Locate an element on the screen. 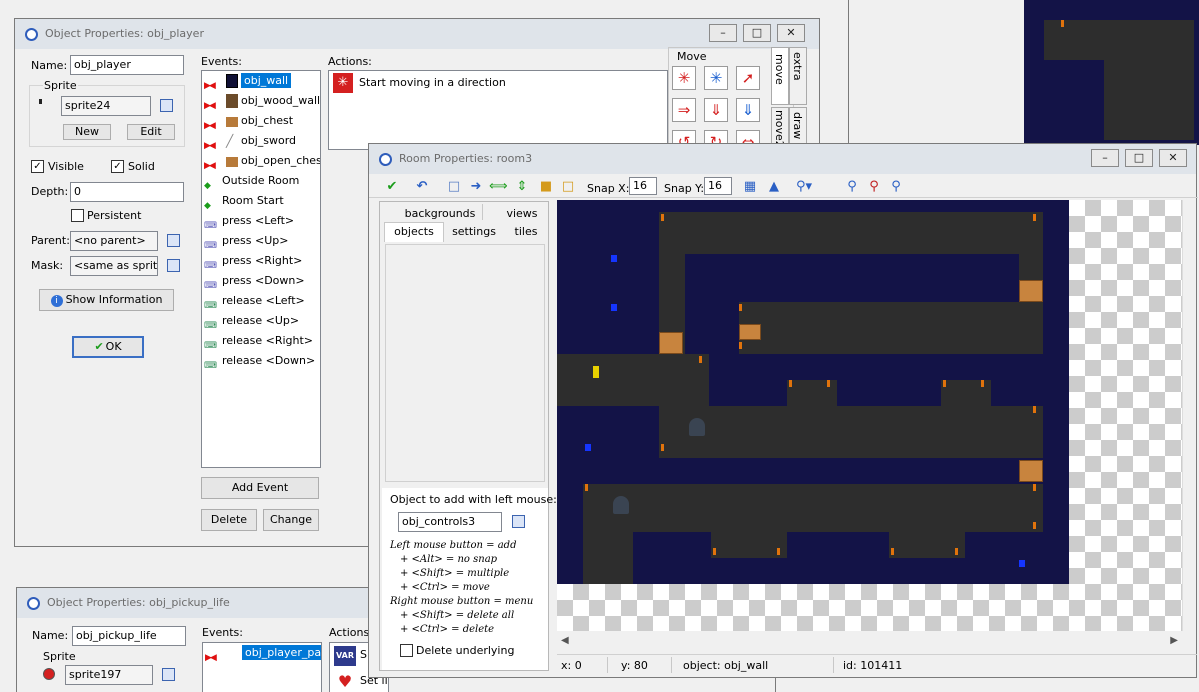 This screenshot has height=692, width=1199. ok-button: ✔ OK is located at coordinates (108, 347).